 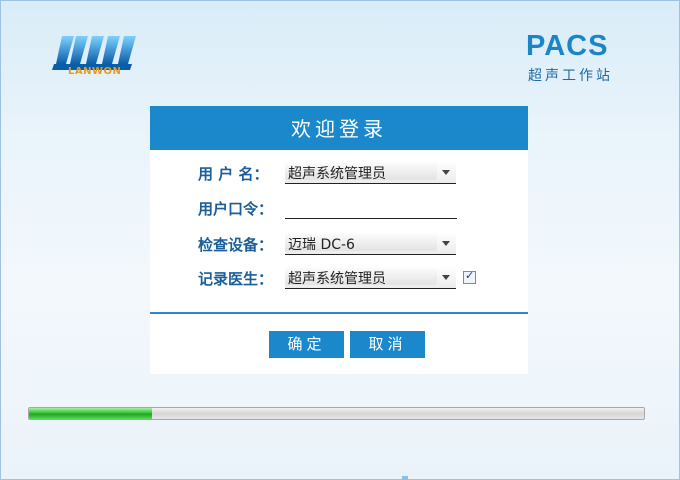 What do you see at coordinates (321, 245) in the screenshot?
I see `device-value: 迈瑞 DC-6` at bounding box center [321, 245].